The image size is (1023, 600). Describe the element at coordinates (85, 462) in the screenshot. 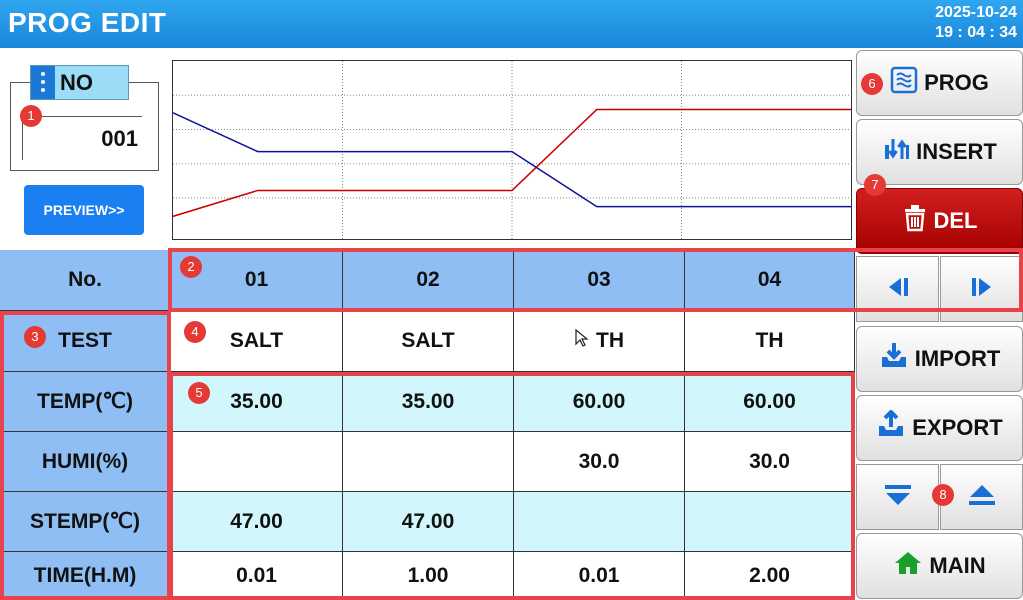

I see `row-label: HUMI(%)` at that location.